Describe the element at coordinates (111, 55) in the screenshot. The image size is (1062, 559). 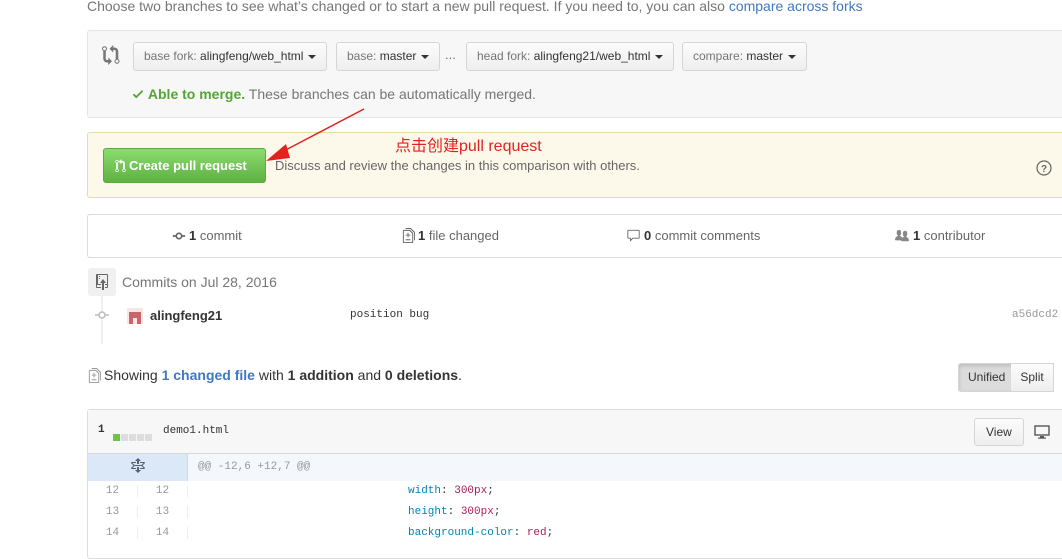
I see `git-compare-icon` at that location.